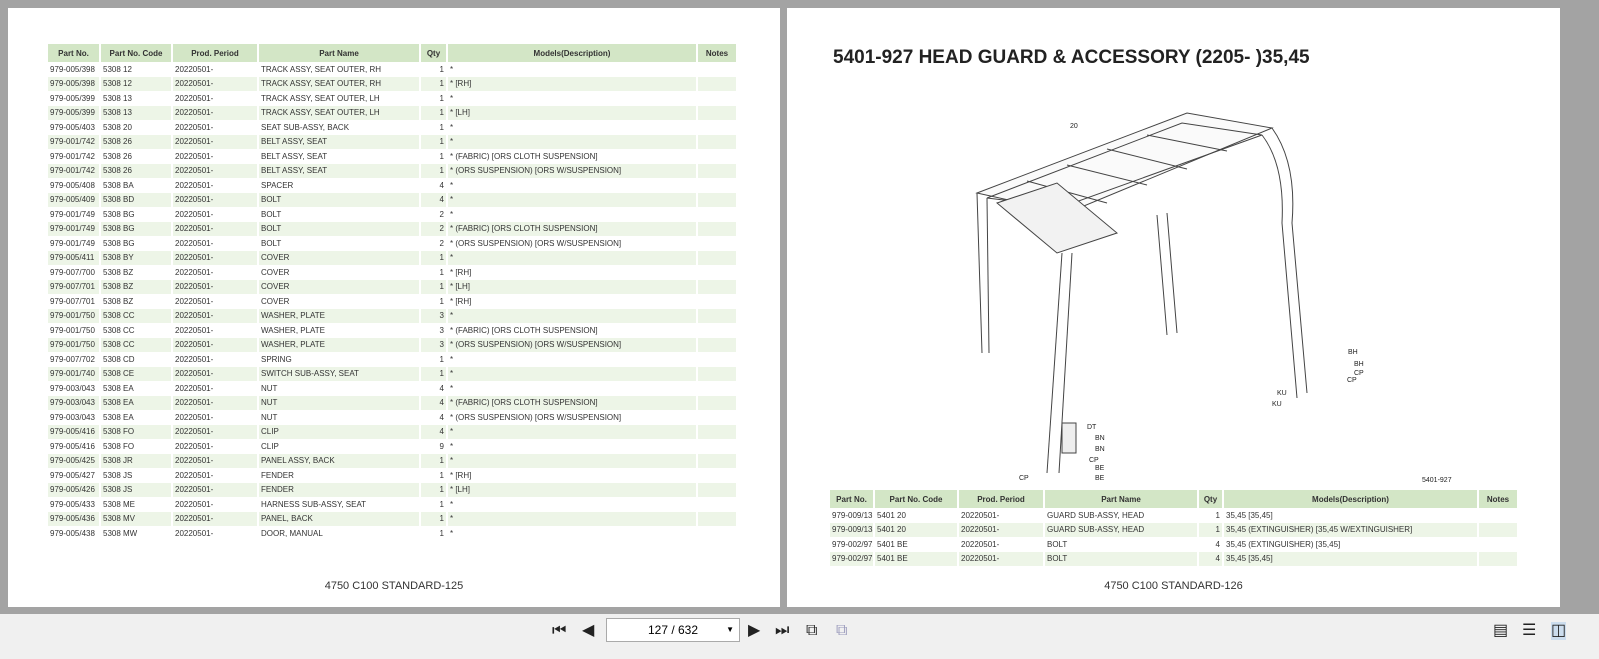 The image size is (1599, 659). Describe the element at coordinates (72, 214) in the screenshot. I see `cell-part-no: 979-001/749` at that location.